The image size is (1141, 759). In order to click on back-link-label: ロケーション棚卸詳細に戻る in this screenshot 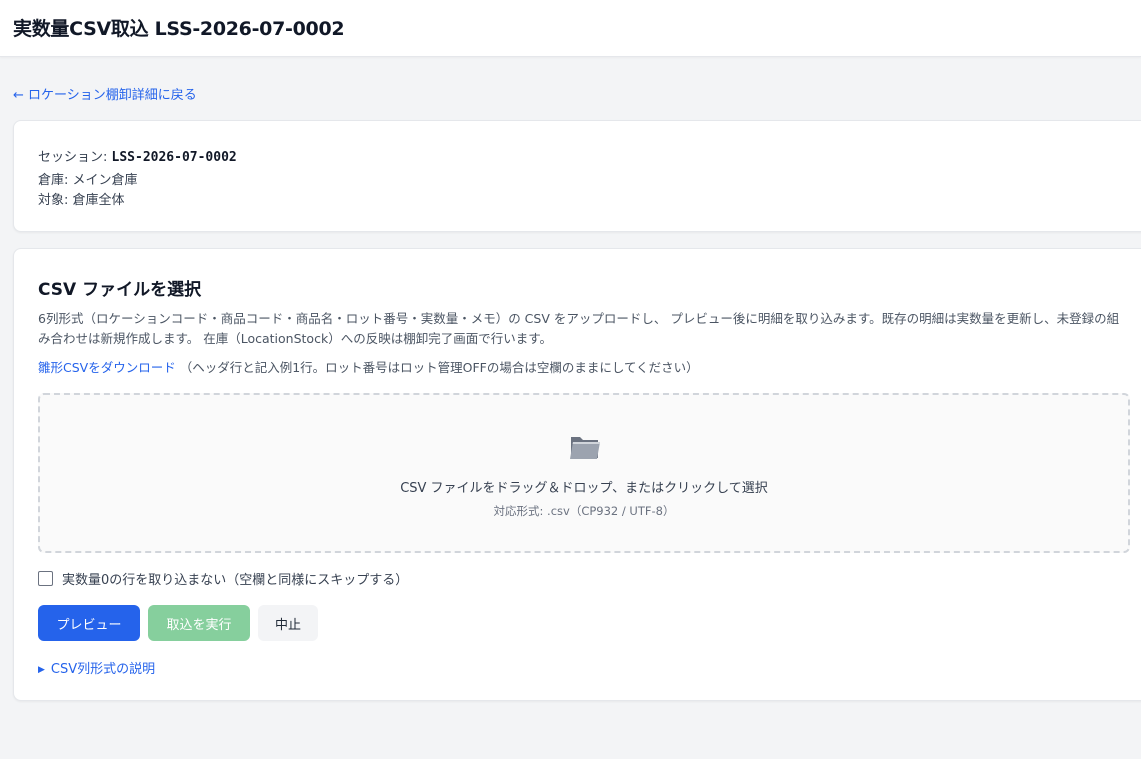, I will do `click(112, 95)`.